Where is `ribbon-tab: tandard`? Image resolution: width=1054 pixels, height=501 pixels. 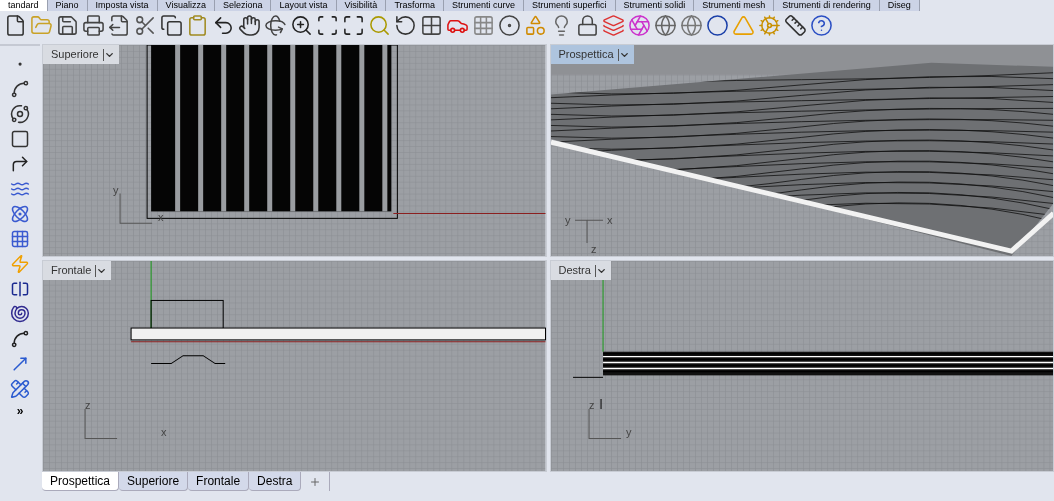 ribbon-tab: tandard is located at coordinates (24, 5).